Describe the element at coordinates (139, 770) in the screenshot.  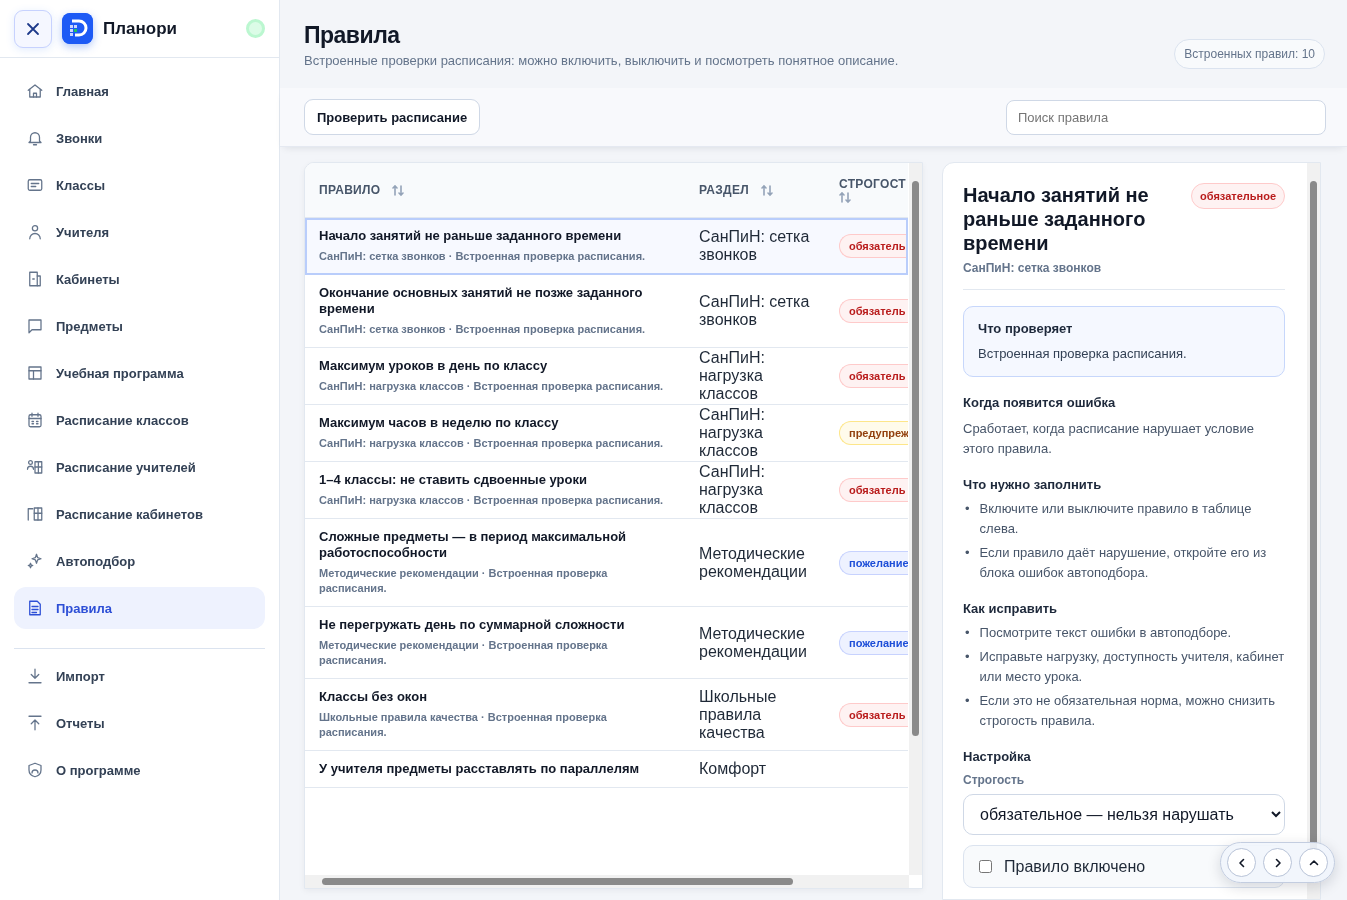
I see `sidebar-item: О программе` at that location.